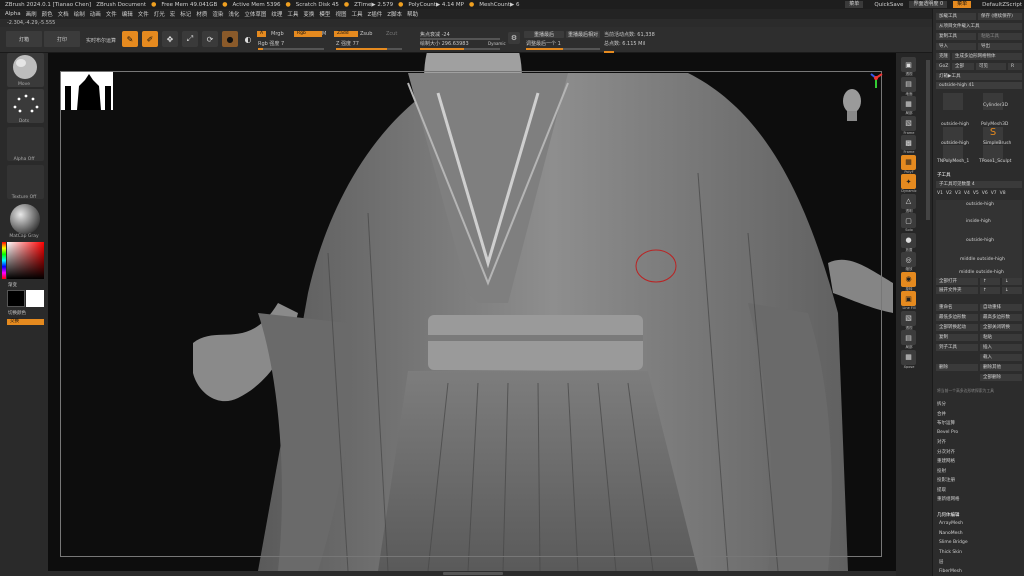 Image resolution: width=1024 pixels, height=576 pixels. What do you see at coordinates (908, 181) in the screenshot?
I see `shelf-button: ✦` at bounding box center [908, 181].